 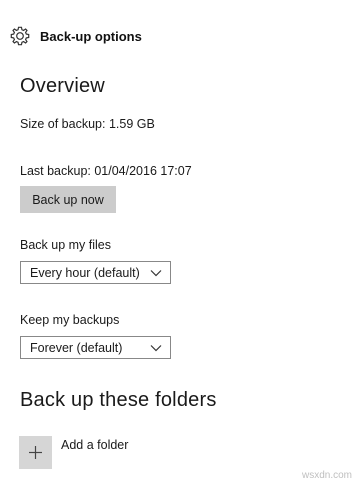 What do you see at coordinates (85, 272) in the screenshot?
I see `frequency-selected-value: Every hour (default)` at bounding box center [85, 272].